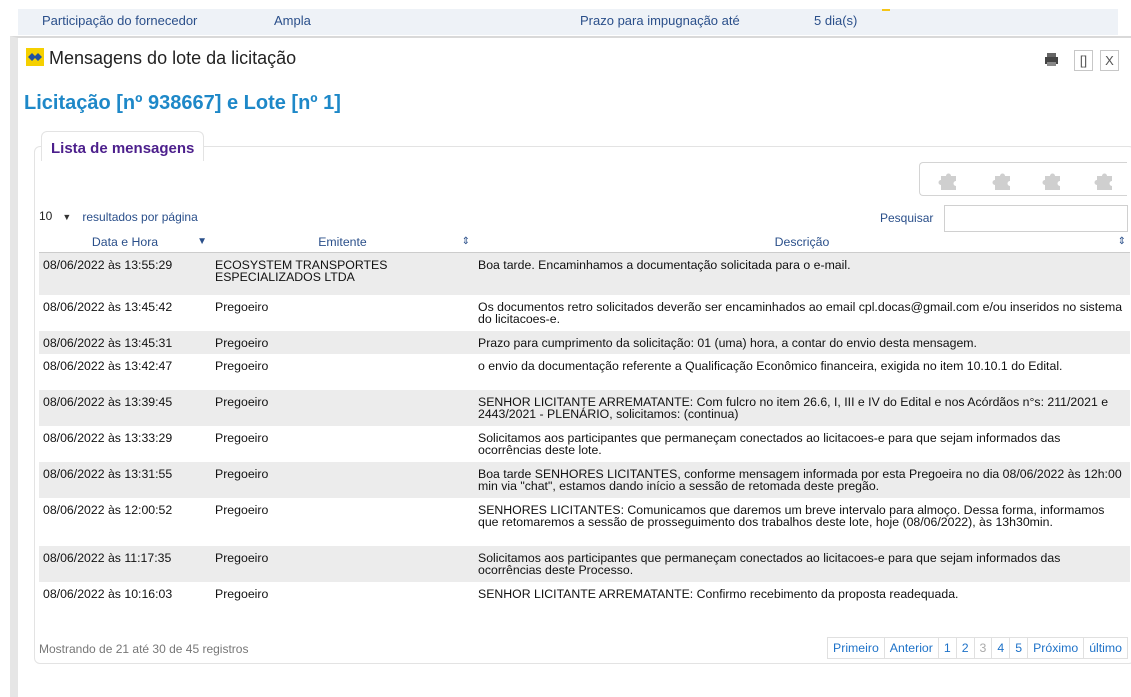 Image resolution: width=1131 pixels, height=697 pixels. I want to click on banco-do-brasil-logo-icon, so click(35, 57).